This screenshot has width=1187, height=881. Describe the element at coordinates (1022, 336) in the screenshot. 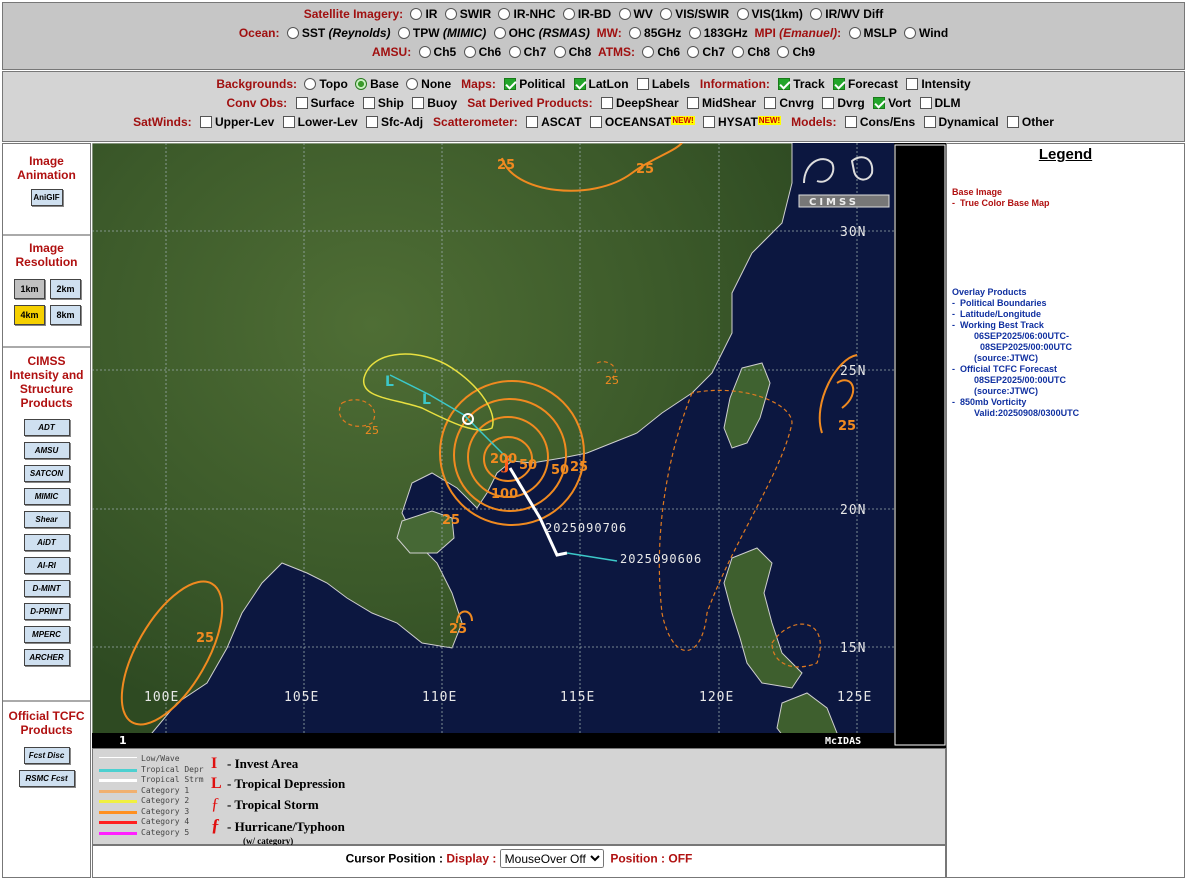

I see `overlay-item: 06SEP2025/06:00UTC-` at that location.